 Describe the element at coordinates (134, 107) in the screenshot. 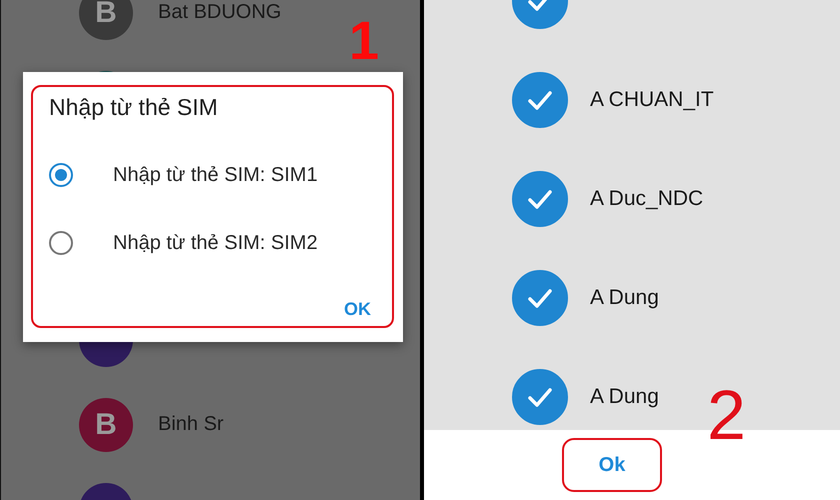

I see `dialog-title: Nhập từ thẻ SIM` at that location.